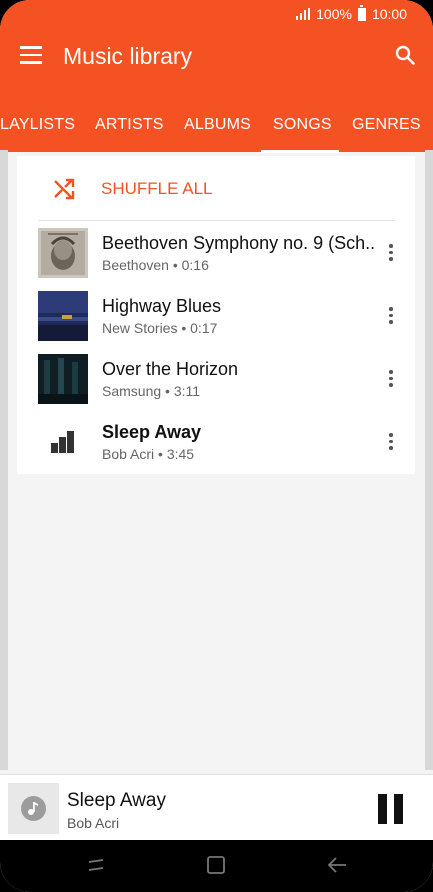 The width and height of the screenshot is (433, 892). I want to click on navigation-bar, so click(216, 866).